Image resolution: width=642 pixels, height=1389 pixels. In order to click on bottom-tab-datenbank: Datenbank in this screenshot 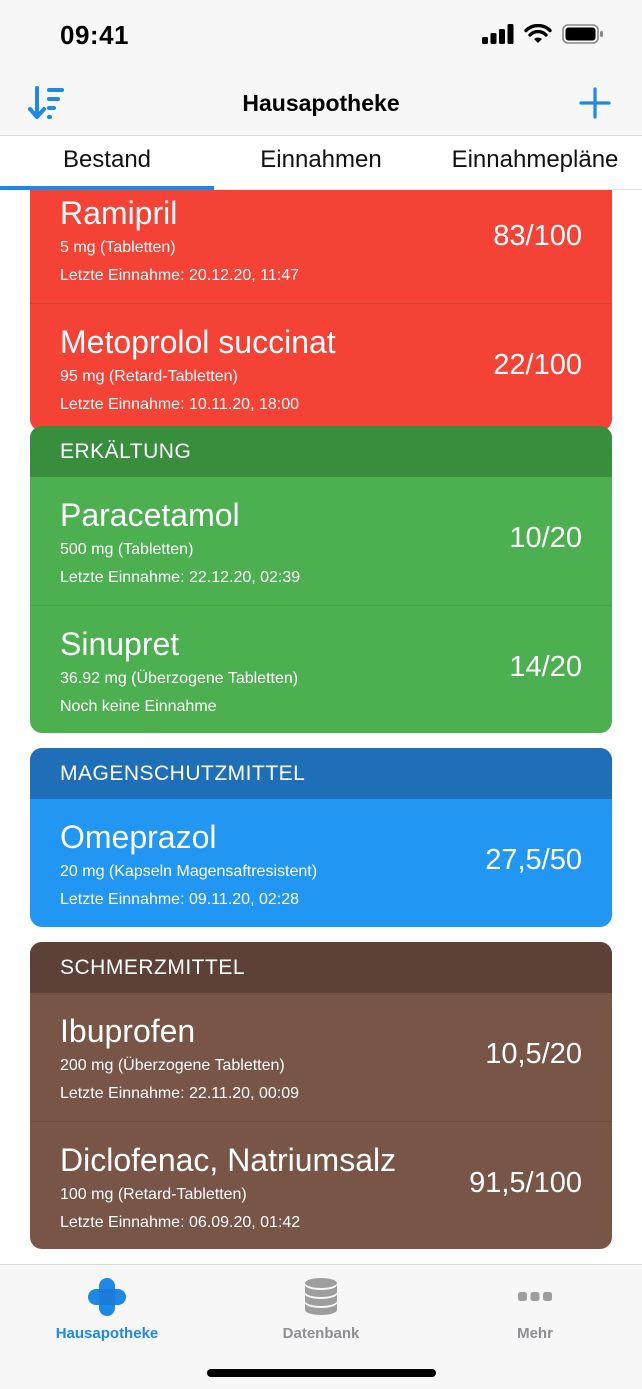, I will do `click(321, 1308)`.